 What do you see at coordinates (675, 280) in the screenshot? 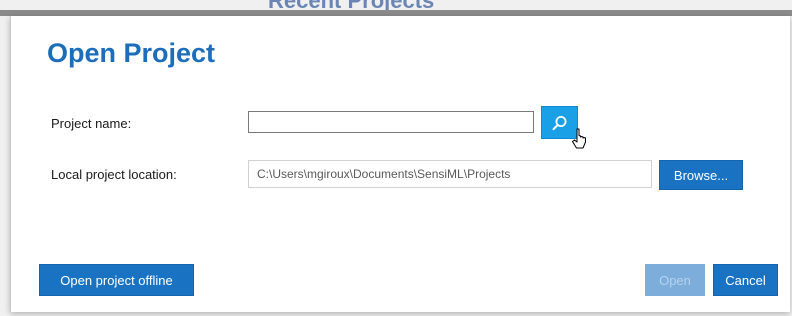
I see `open-button: Open` at bounding box center [675, 280].